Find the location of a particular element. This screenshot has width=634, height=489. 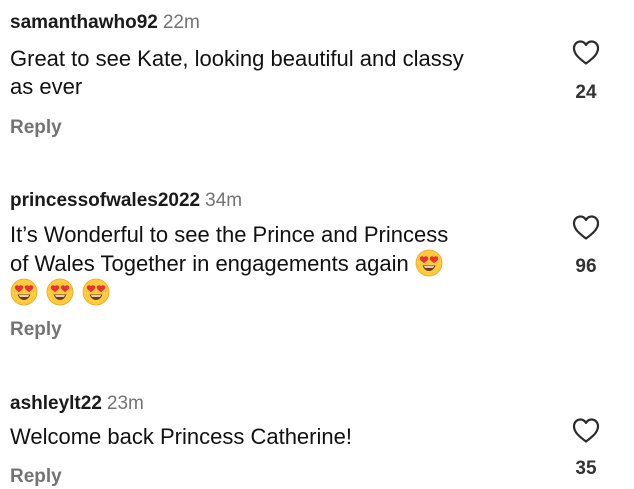

comment-meta: samanthawho92 22m is located at coordinates (105, 23).